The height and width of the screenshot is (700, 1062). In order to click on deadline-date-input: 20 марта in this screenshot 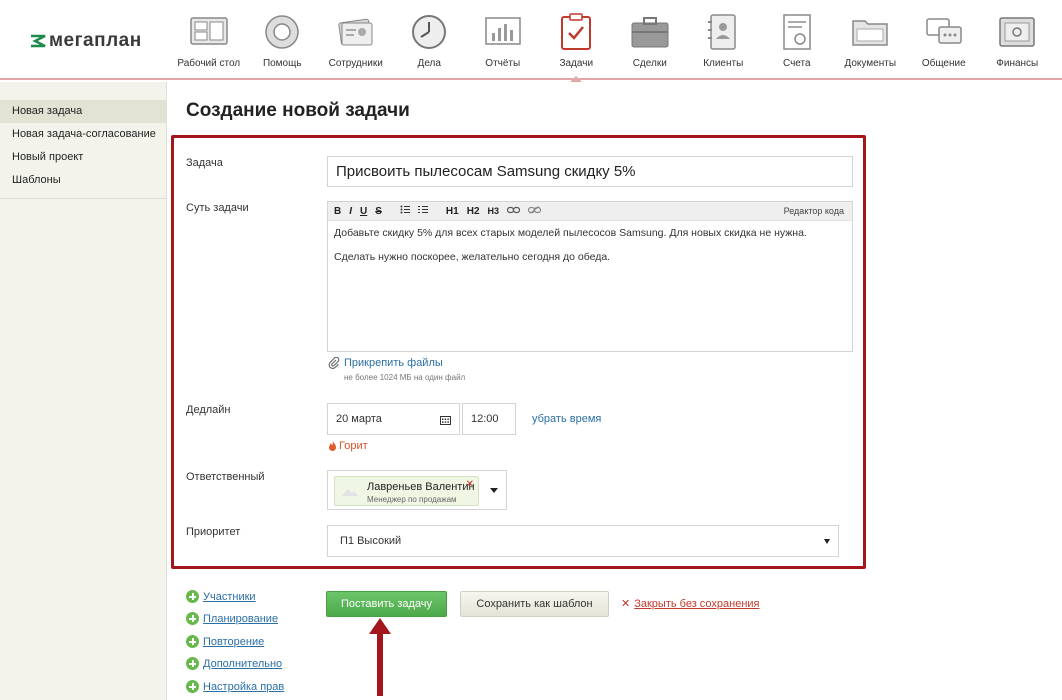, I will do `click(393, 419)`.